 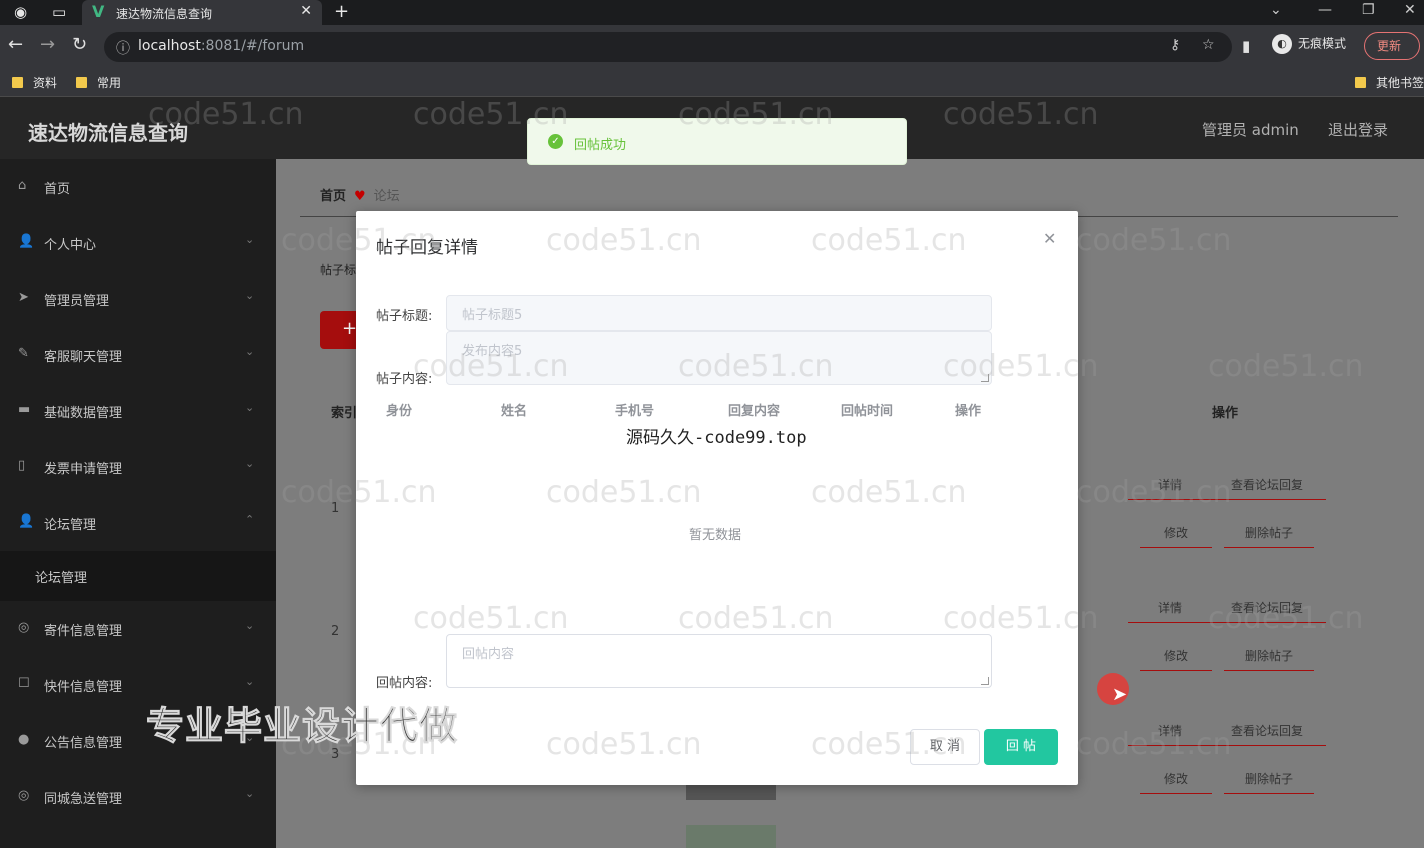 I want to click on url-host: localhost, so click(x=169, y=46).